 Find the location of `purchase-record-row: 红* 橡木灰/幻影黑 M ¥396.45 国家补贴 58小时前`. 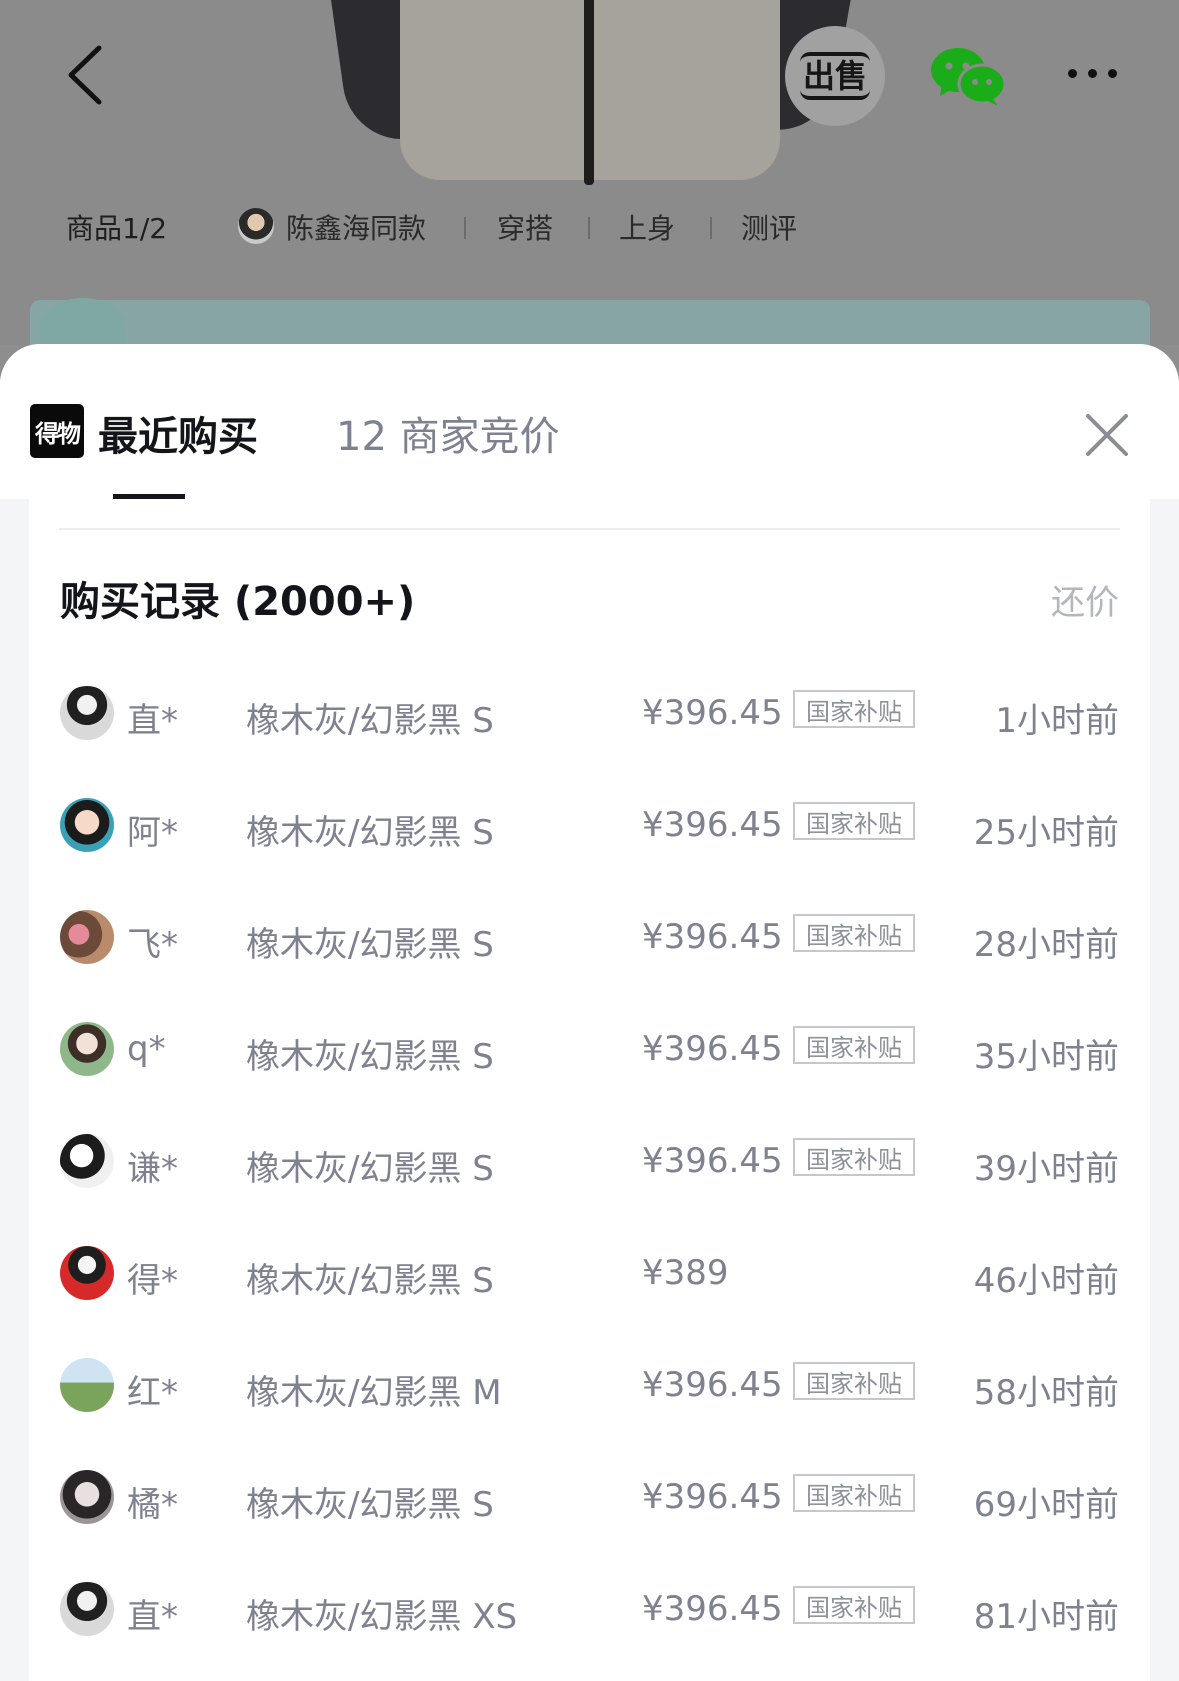

purchase-record-row: 红* 橡木灰/幻影黑 M ¥396.45 国家补贴 58小时前 is located at coordinates (589, 1387).